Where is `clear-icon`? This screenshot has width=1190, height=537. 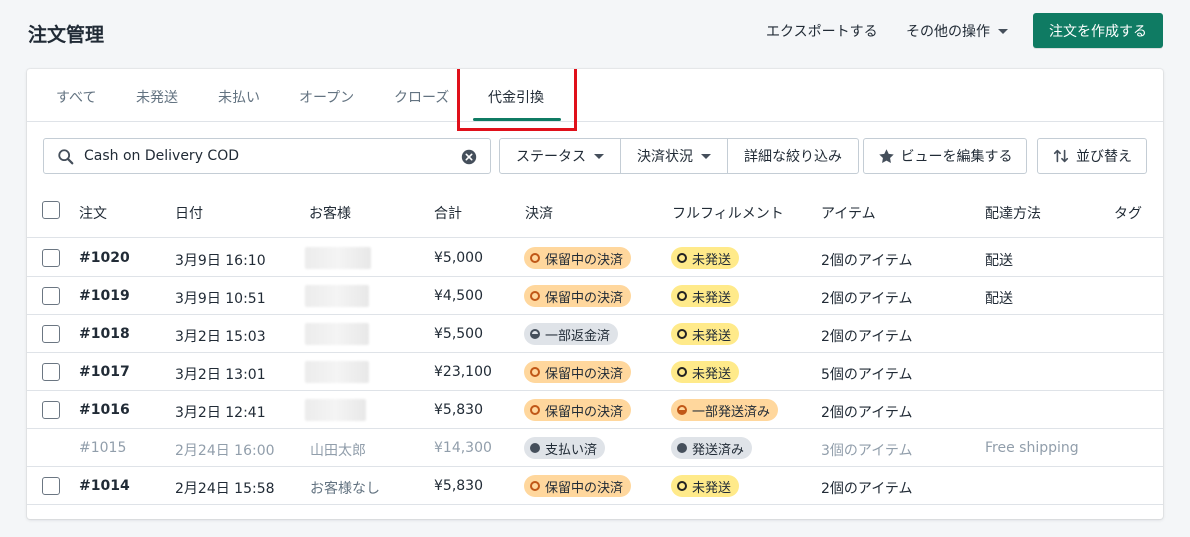
clear-icon is located at coordinates (469, 157).